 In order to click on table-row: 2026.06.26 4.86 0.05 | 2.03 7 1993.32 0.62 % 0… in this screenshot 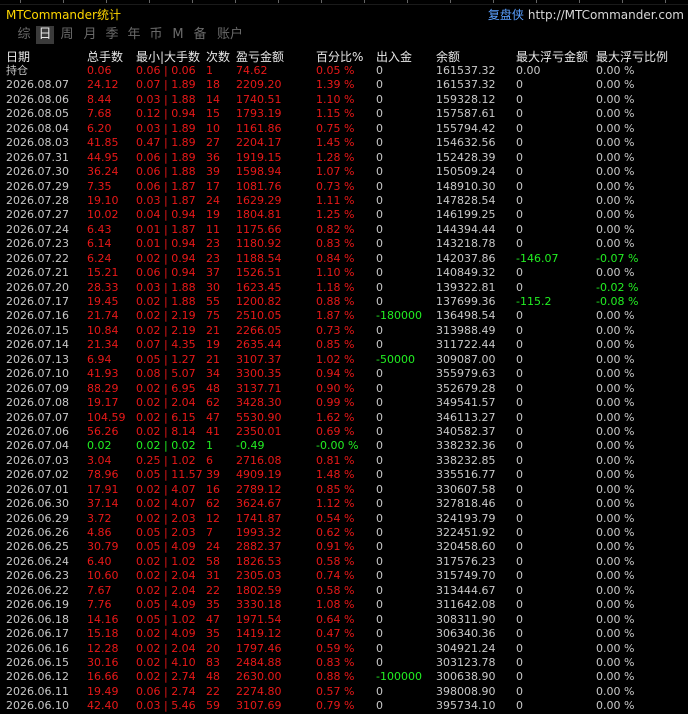, I will do `click(344, 533)`.